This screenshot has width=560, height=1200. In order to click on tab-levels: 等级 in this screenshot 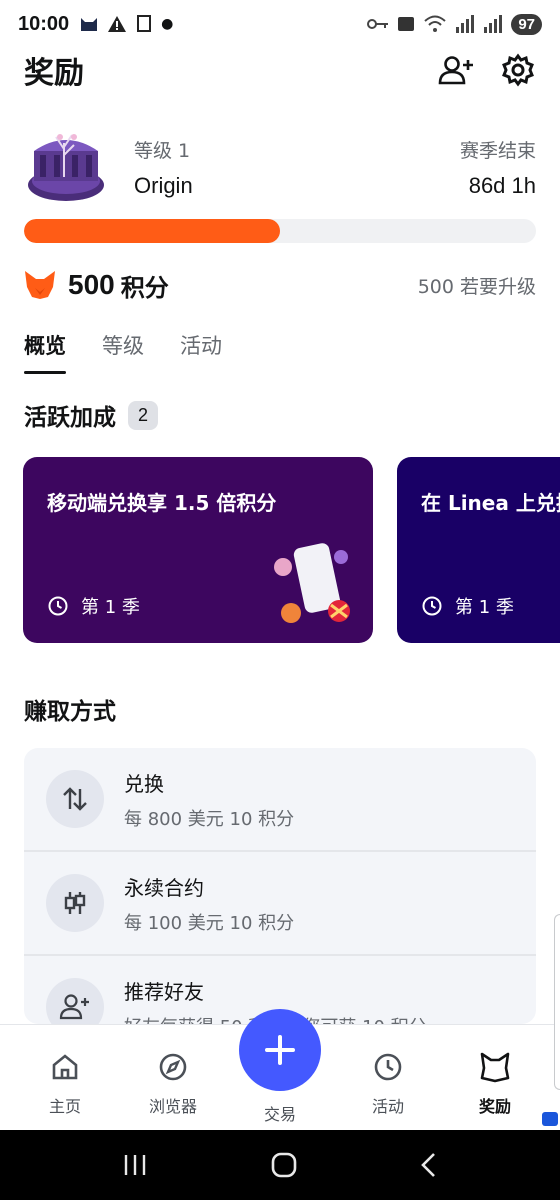, I will do `click(123, 352)`.